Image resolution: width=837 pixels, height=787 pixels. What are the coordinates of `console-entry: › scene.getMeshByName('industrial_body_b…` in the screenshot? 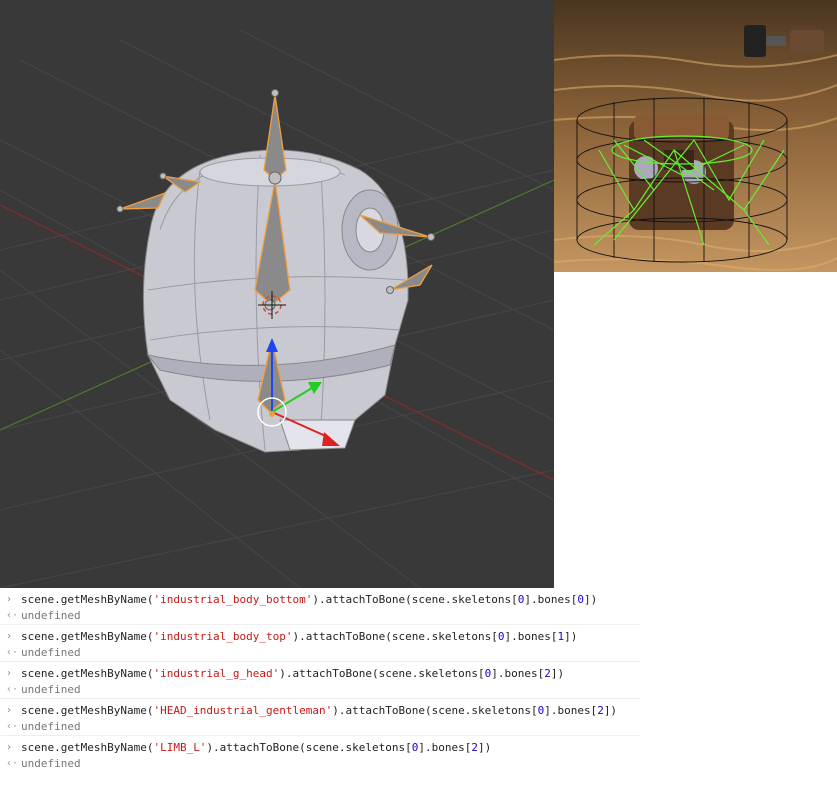 It's located at (320, 606).